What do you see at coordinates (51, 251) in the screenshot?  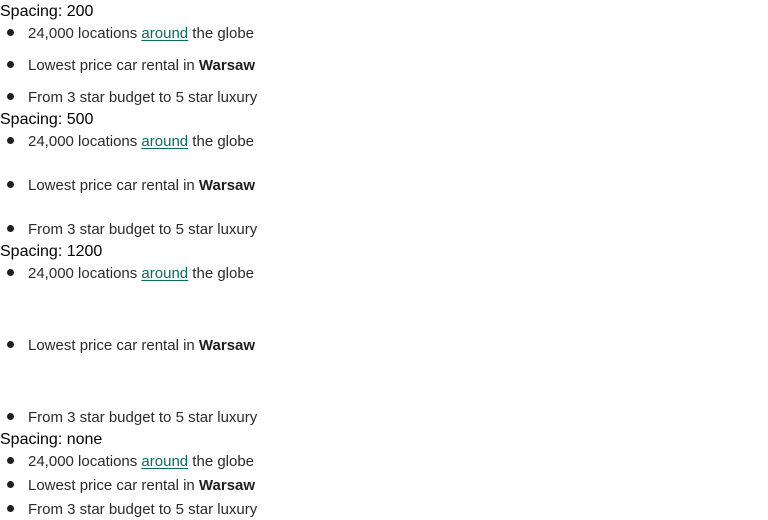 I see `section-heading-spacing-1200: Spacing: 1200` at bounding box center [51, 251].